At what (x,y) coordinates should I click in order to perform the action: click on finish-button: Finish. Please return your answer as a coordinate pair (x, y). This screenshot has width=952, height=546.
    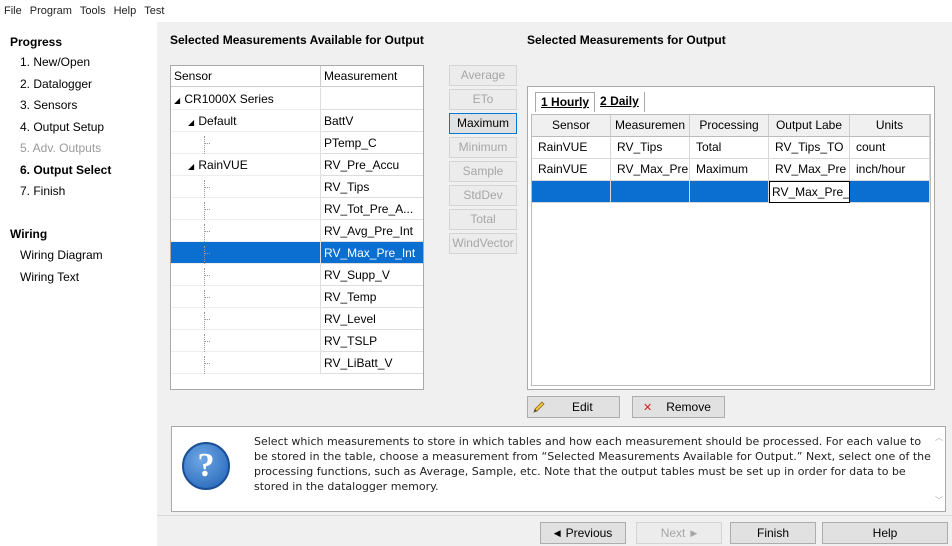
    Looking at the image, I should click on (773, 533).